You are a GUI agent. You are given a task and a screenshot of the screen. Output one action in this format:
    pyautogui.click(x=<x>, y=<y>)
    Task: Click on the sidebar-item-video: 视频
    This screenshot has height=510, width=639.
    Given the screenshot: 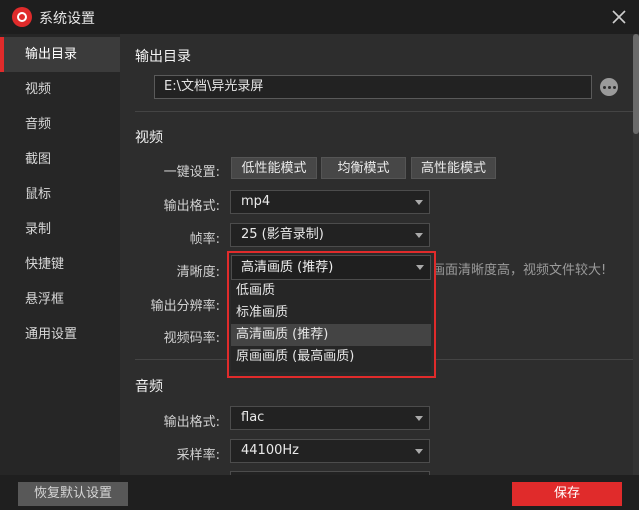 What is the action you would take?
    pyautogui.click(x=60, y=89)
    